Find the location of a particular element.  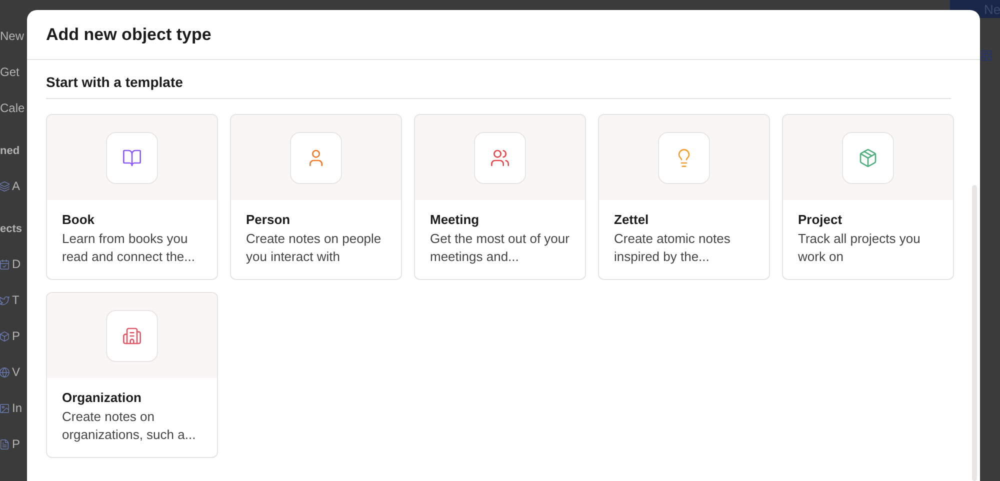

section-title: Start with a template is located at coordinates (498, 86).